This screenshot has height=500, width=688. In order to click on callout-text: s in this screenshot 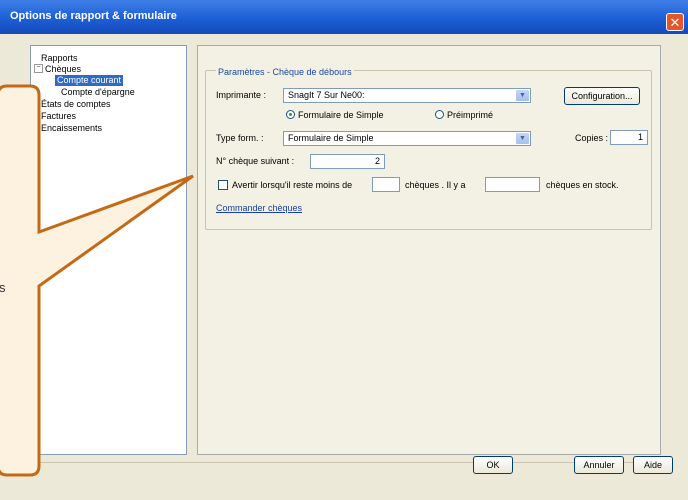, I will do `click(3, 287)`.